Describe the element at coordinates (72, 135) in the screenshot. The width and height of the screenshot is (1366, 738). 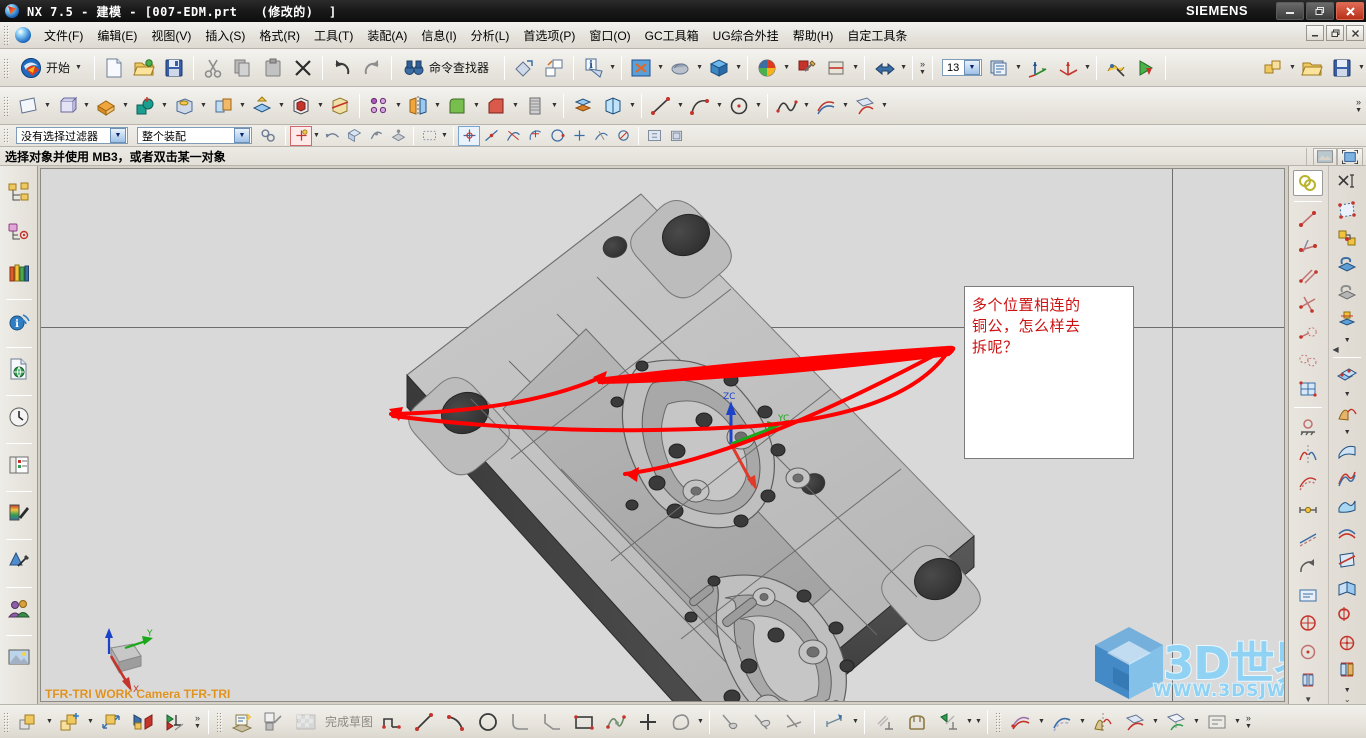
I see `selection-filter-combo: 没有选择过滤器 ▼` at that location.